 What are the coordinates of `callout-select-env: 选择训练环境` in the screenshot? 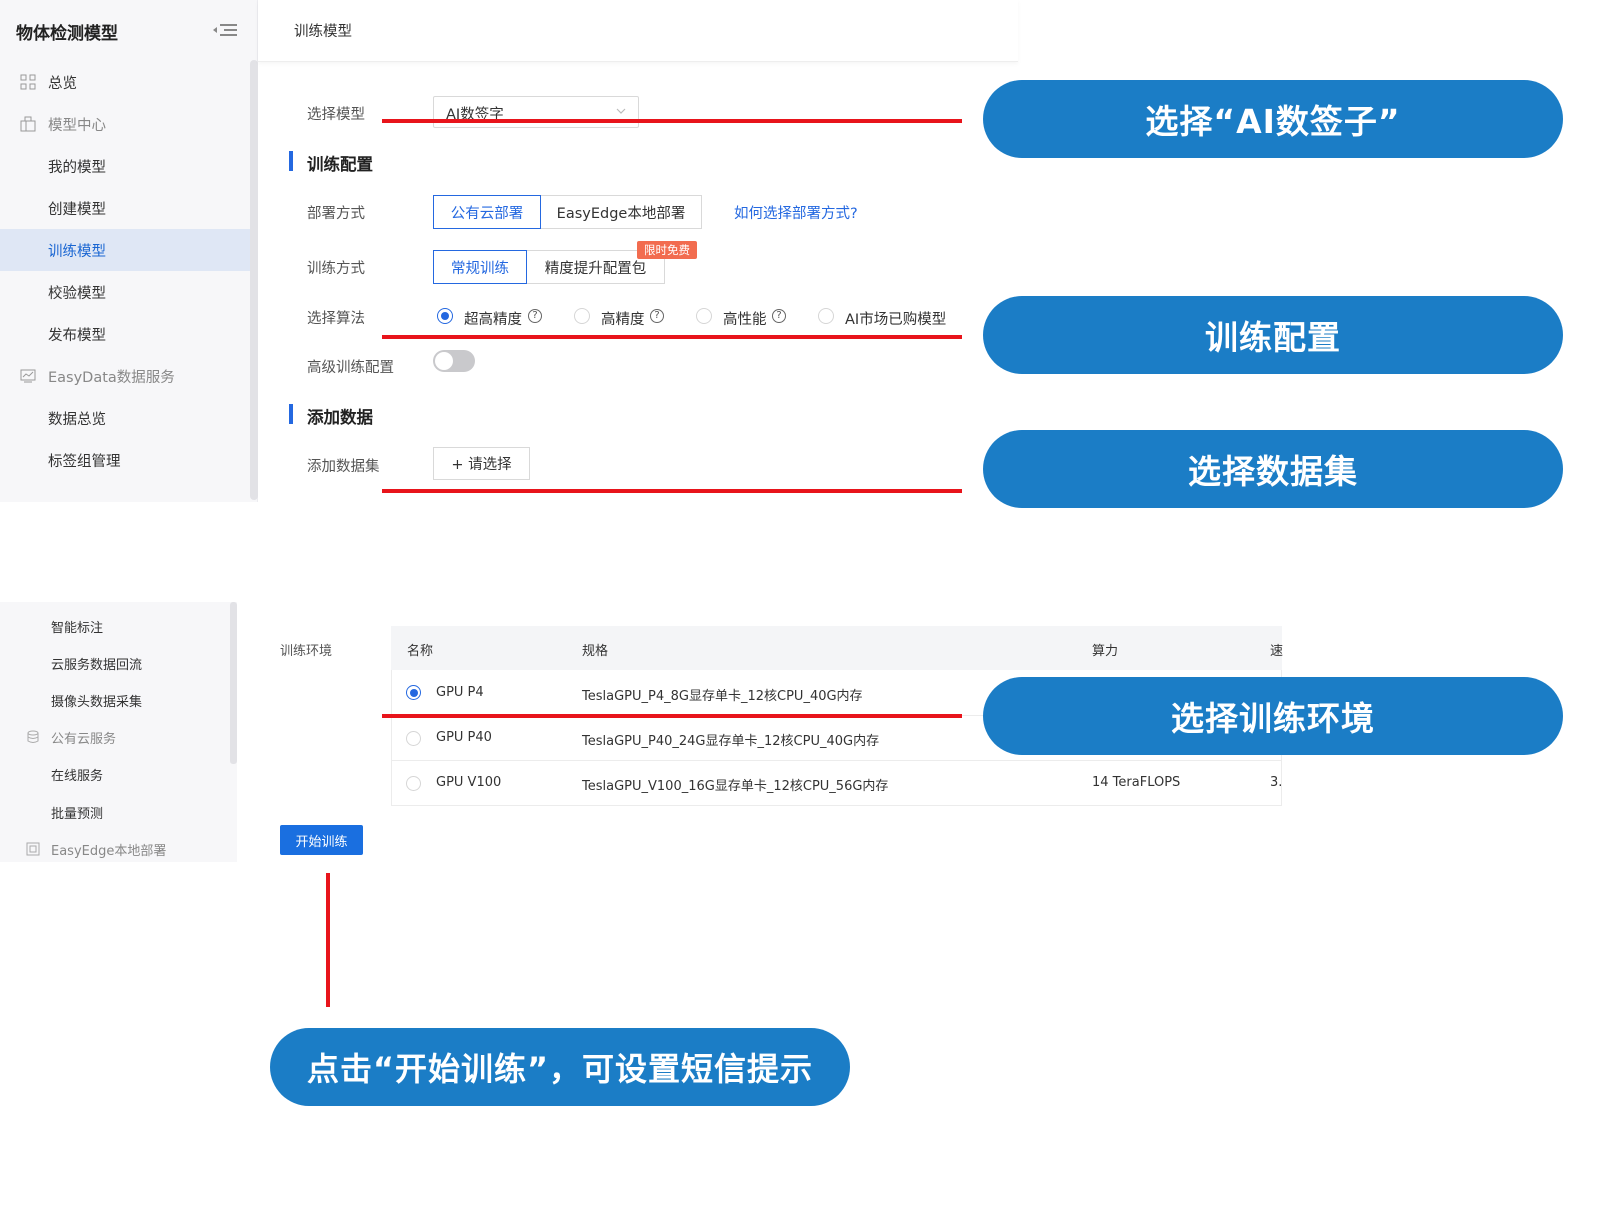 It's located at (1273, 716).